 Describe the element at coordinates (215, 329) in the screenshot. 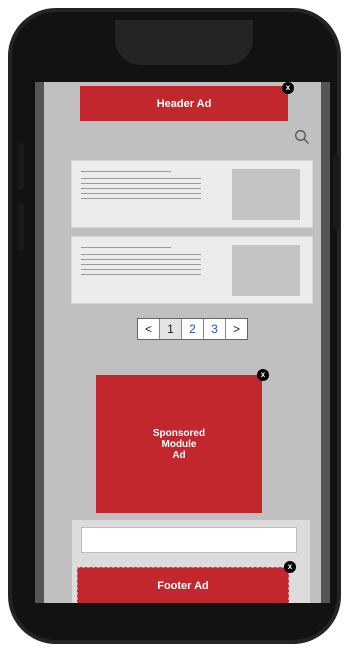

I see `pagination-page-3: 3` at that location.